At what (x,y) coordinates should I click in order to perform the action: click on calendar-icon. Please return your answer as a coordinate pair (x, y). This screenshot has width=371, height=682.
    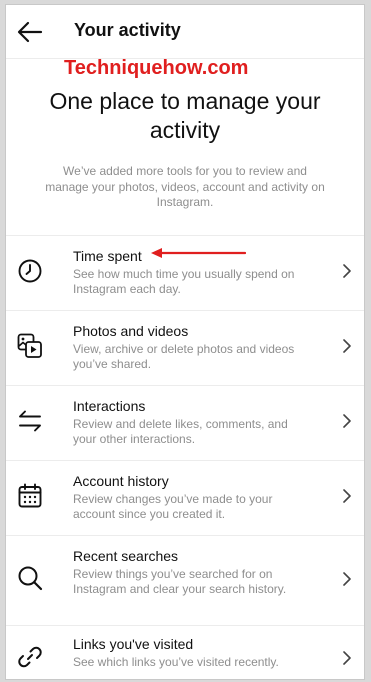
    Looking at the image, I should click on (30, 495).